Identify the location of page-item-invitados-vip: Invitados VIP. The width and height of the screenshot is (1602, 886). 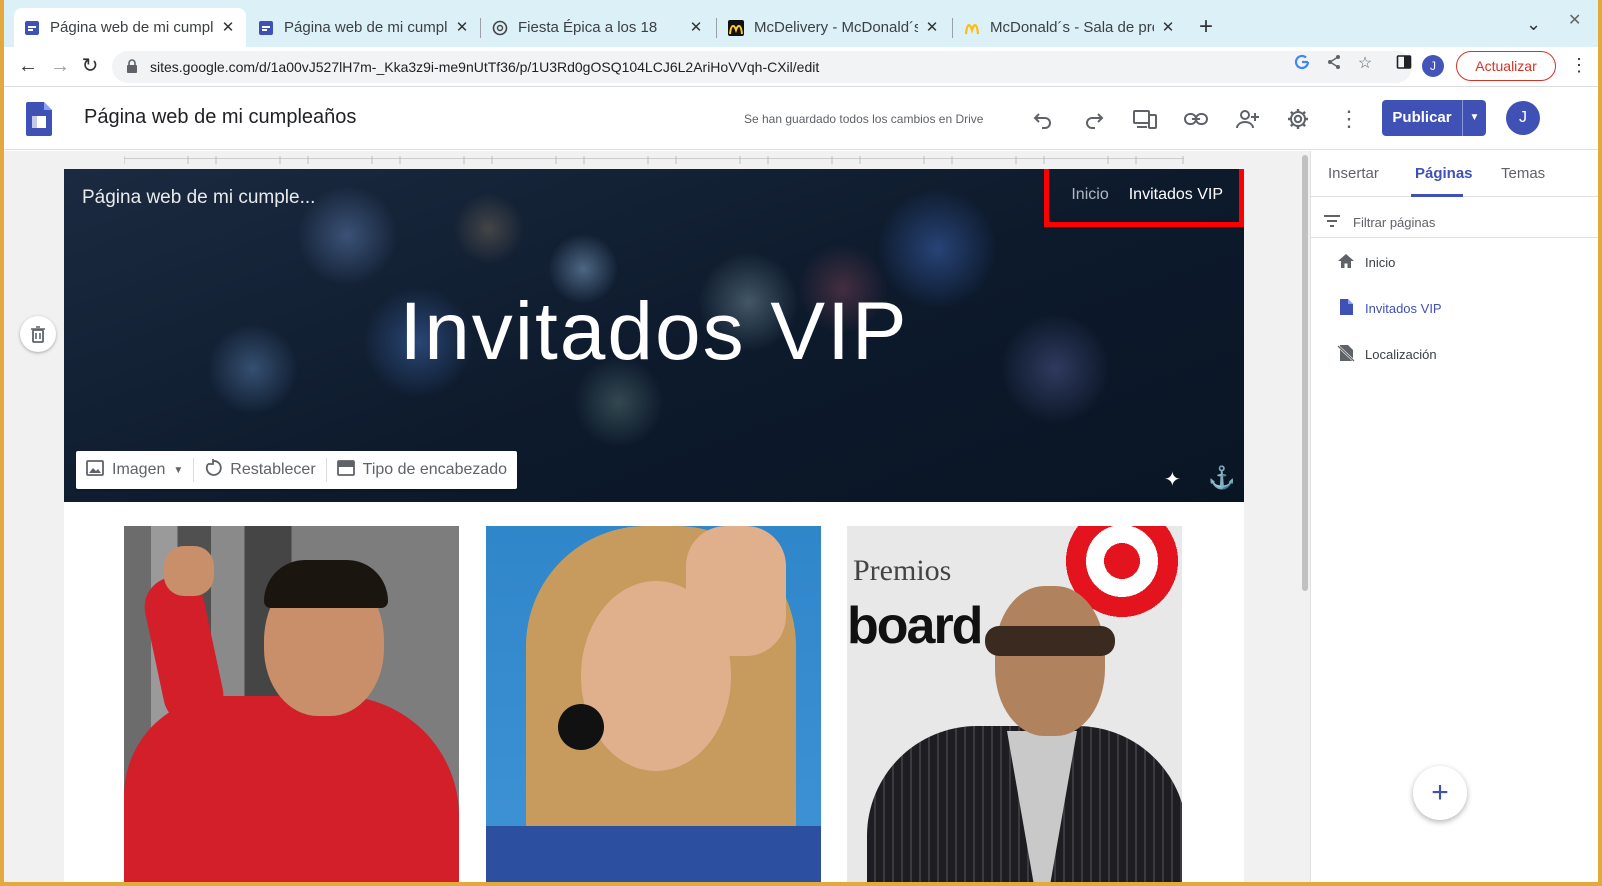
(1389, 308).